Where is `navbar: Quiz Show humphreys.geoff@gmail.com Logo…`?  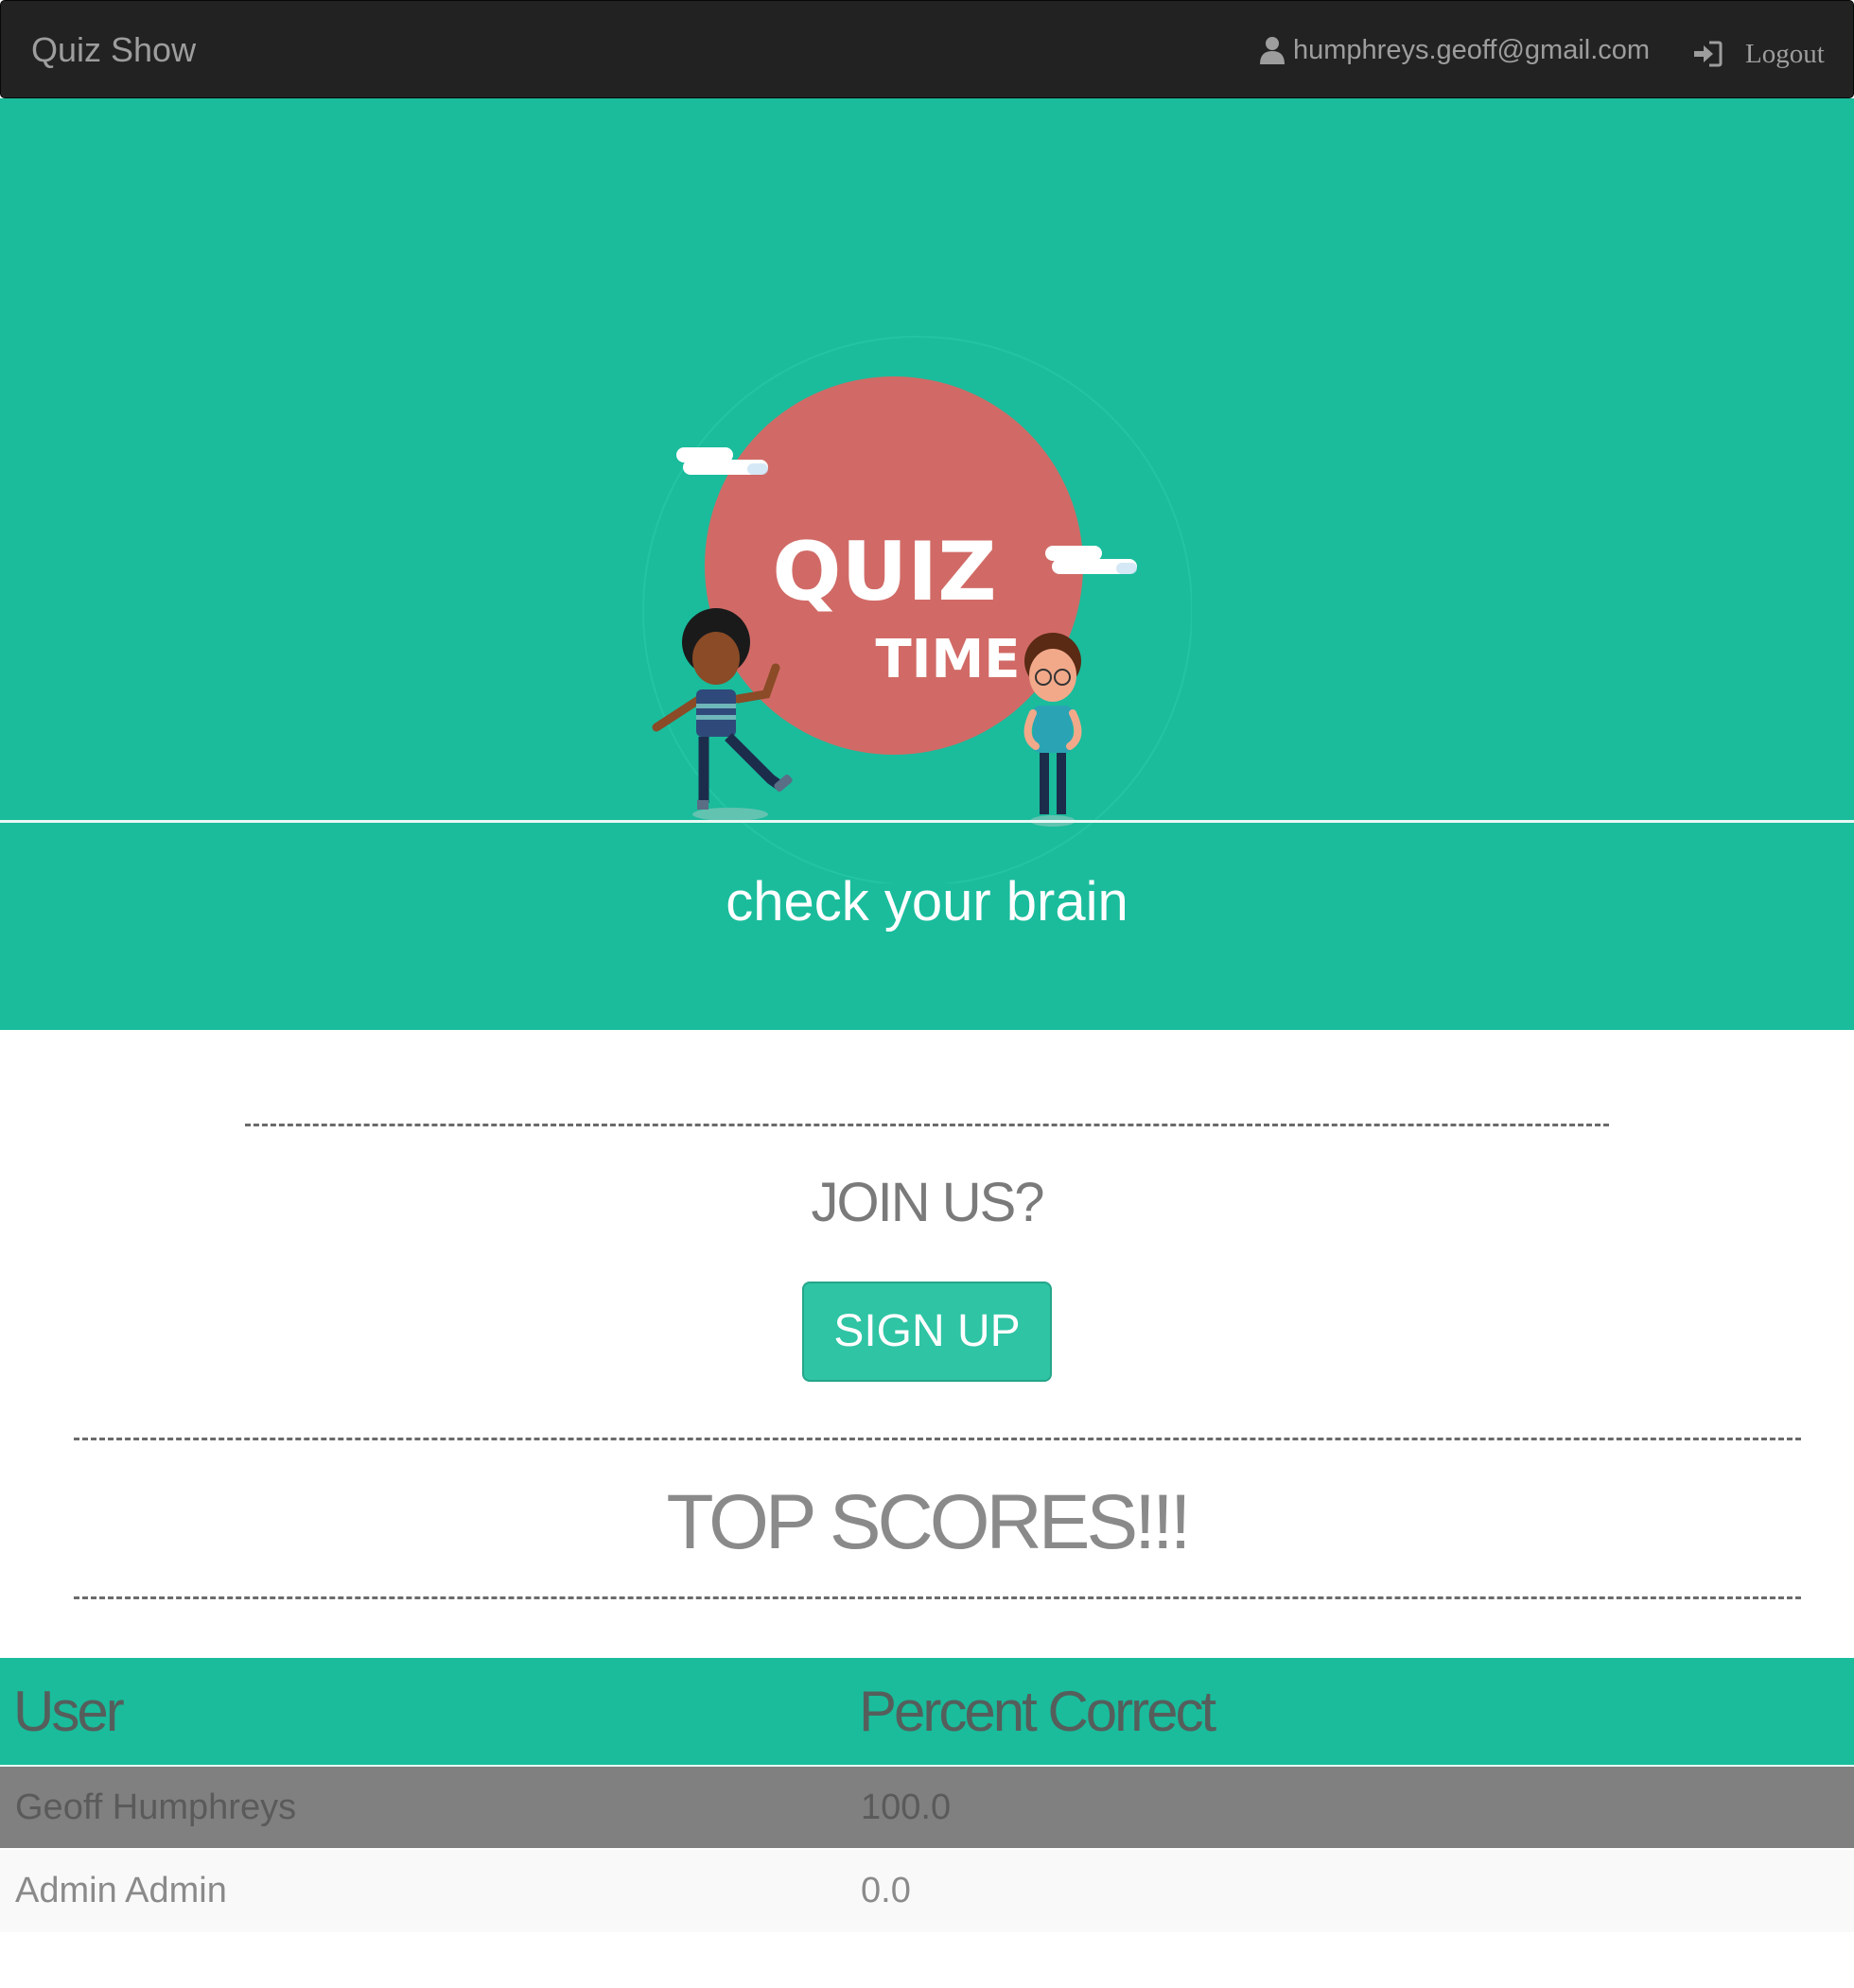 navbar: Quiz Show humphreys.geoff@gmail.com Logo… is located at coordinates (927, 49).